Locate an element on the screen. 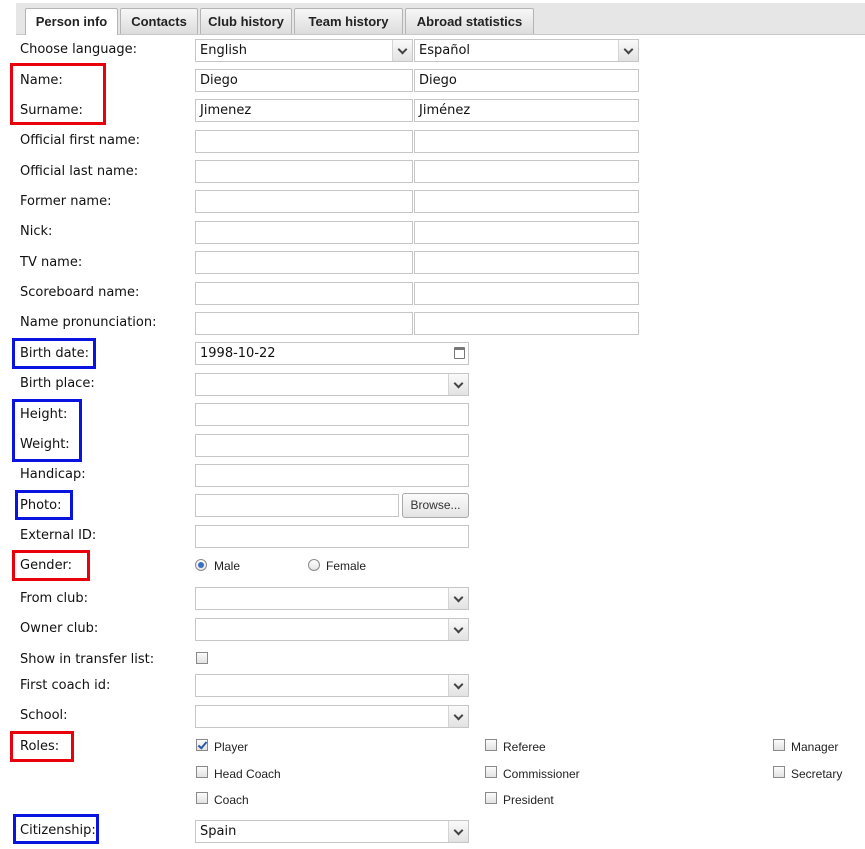 The image size is (865, 849). primary-language-select: English is located at coordinates (304, 50).